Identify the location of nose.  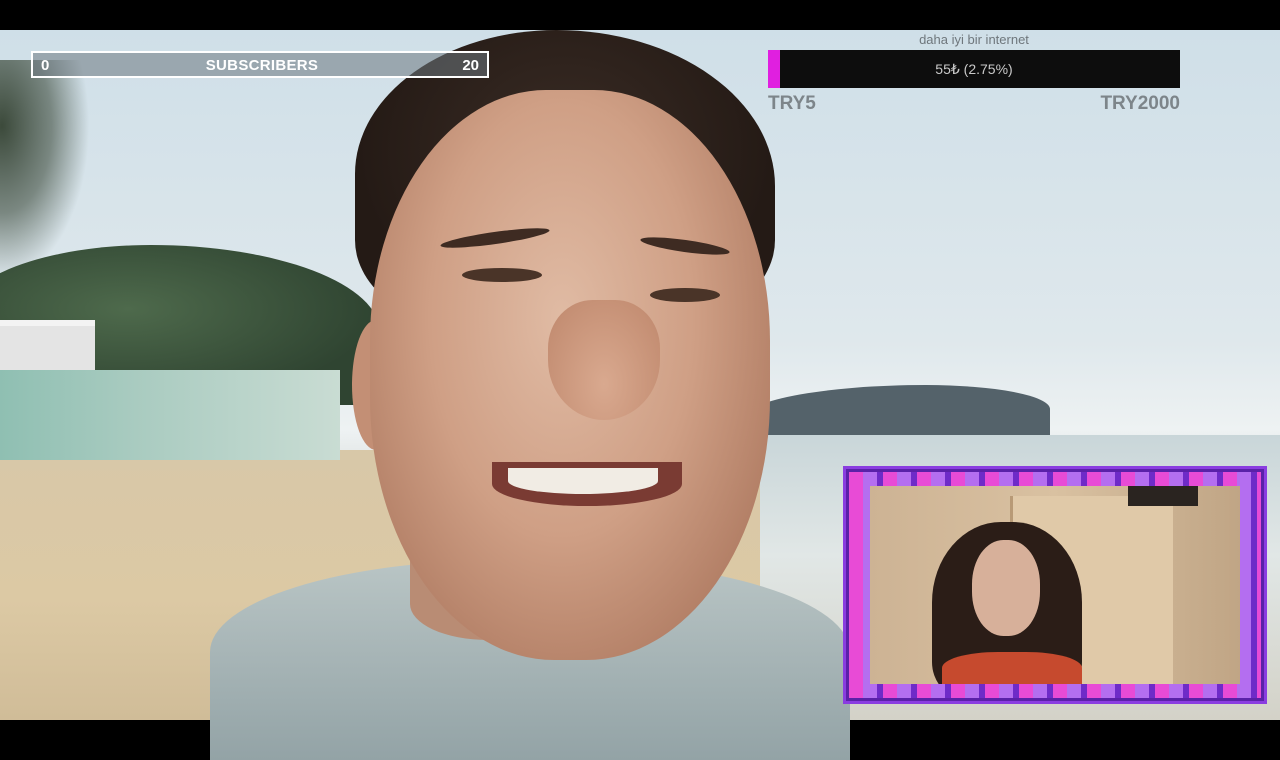
(604, 360).